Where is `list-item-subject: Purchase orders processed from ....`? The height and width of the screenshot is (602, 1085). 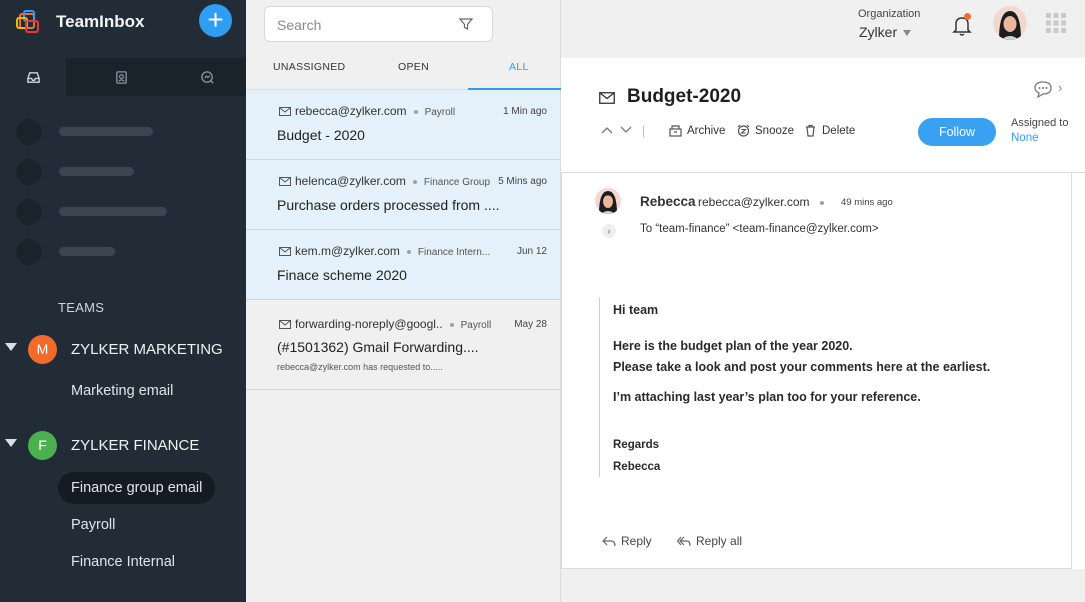
list-item-subject: Purchase orders processed from .... is located at coordinates (388, 205).